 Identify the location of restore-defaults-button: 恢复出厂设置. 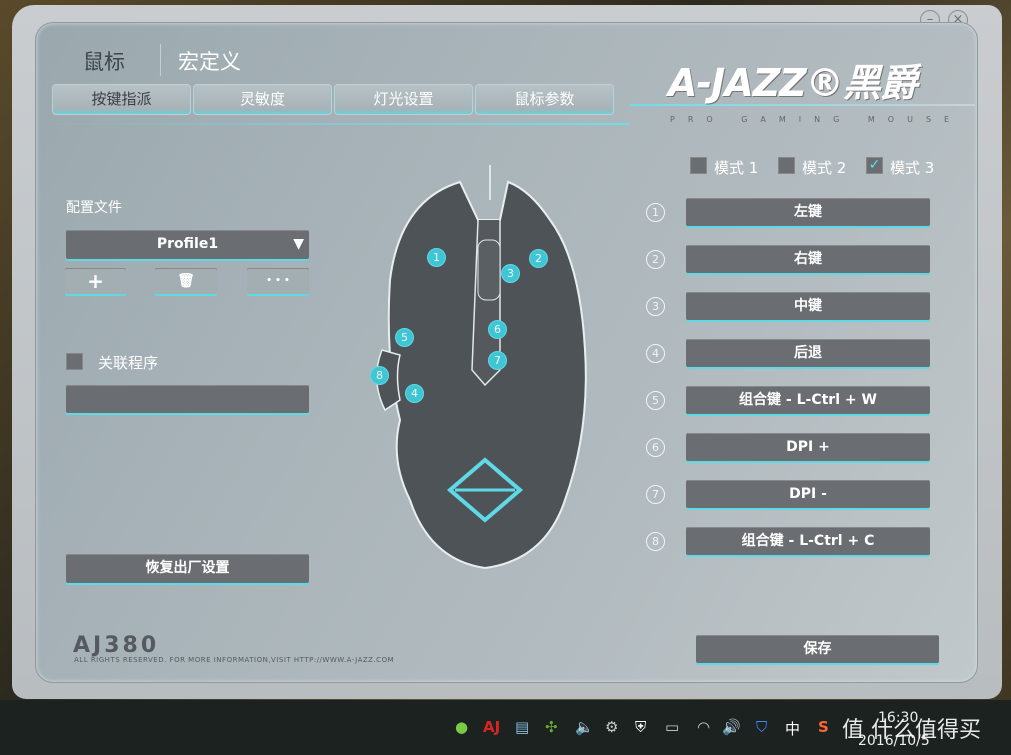
(187, 568).